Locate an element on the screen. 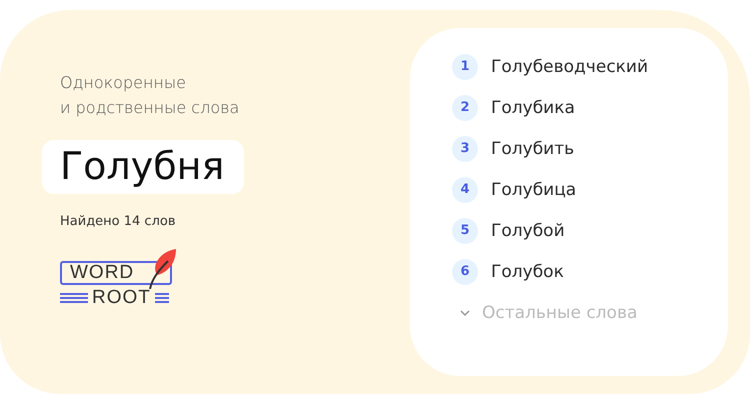 The height and width of the screenshot is (400, 750). logo-text: WORD is located at coordinates (102, 273).